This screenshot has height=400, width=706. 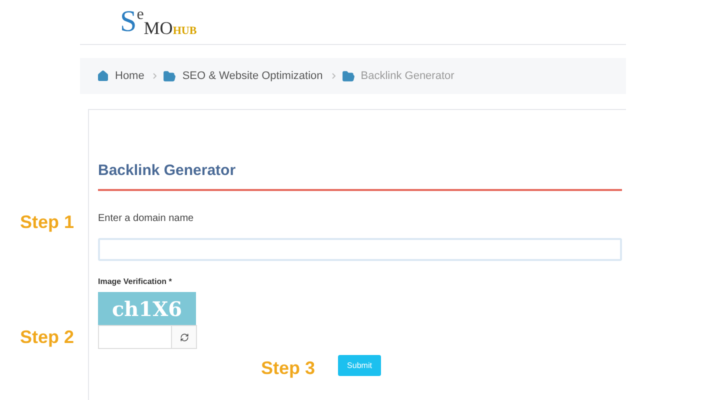 What do you see at coordinates (147, 308) in the screenshot?
I see `captcha-image: ch1X6` at bounding box center [147, 308].